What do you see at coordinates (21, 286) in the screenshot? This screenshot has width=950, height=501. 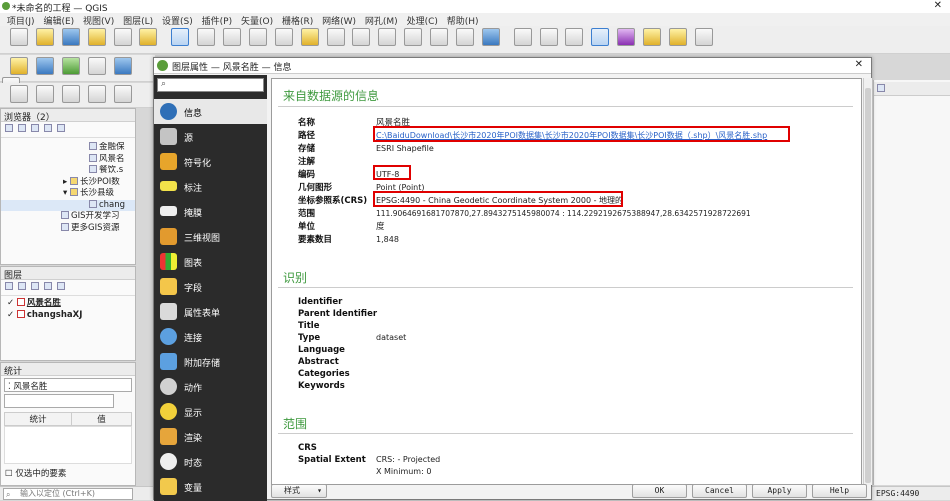 I see `add-group-icon` at bounding box center [21, 286].